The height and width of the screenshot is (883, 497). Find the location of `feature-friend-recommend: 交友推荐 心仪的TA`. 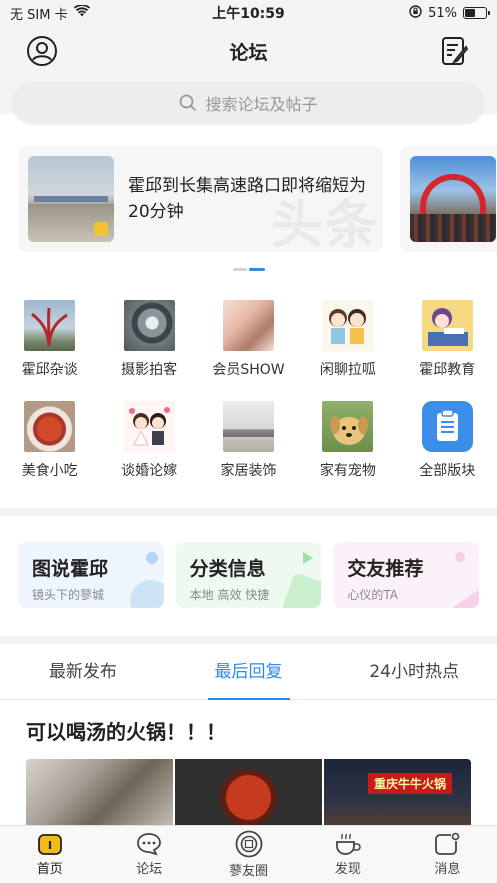

feature-friend-recommend: 交友推荐 心仪的TA is located at coordinates (406, 575).